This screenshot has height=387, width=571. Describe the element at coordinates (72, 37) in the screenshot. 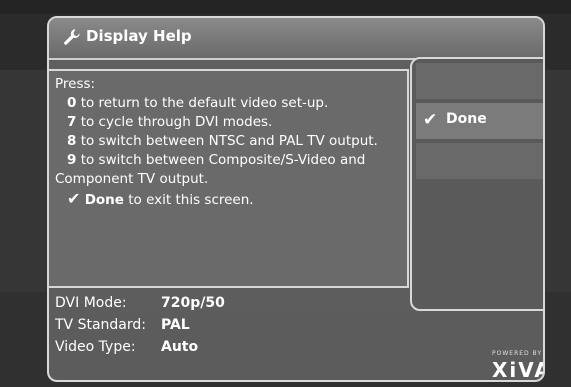

I see `wrench-icon` at that location.